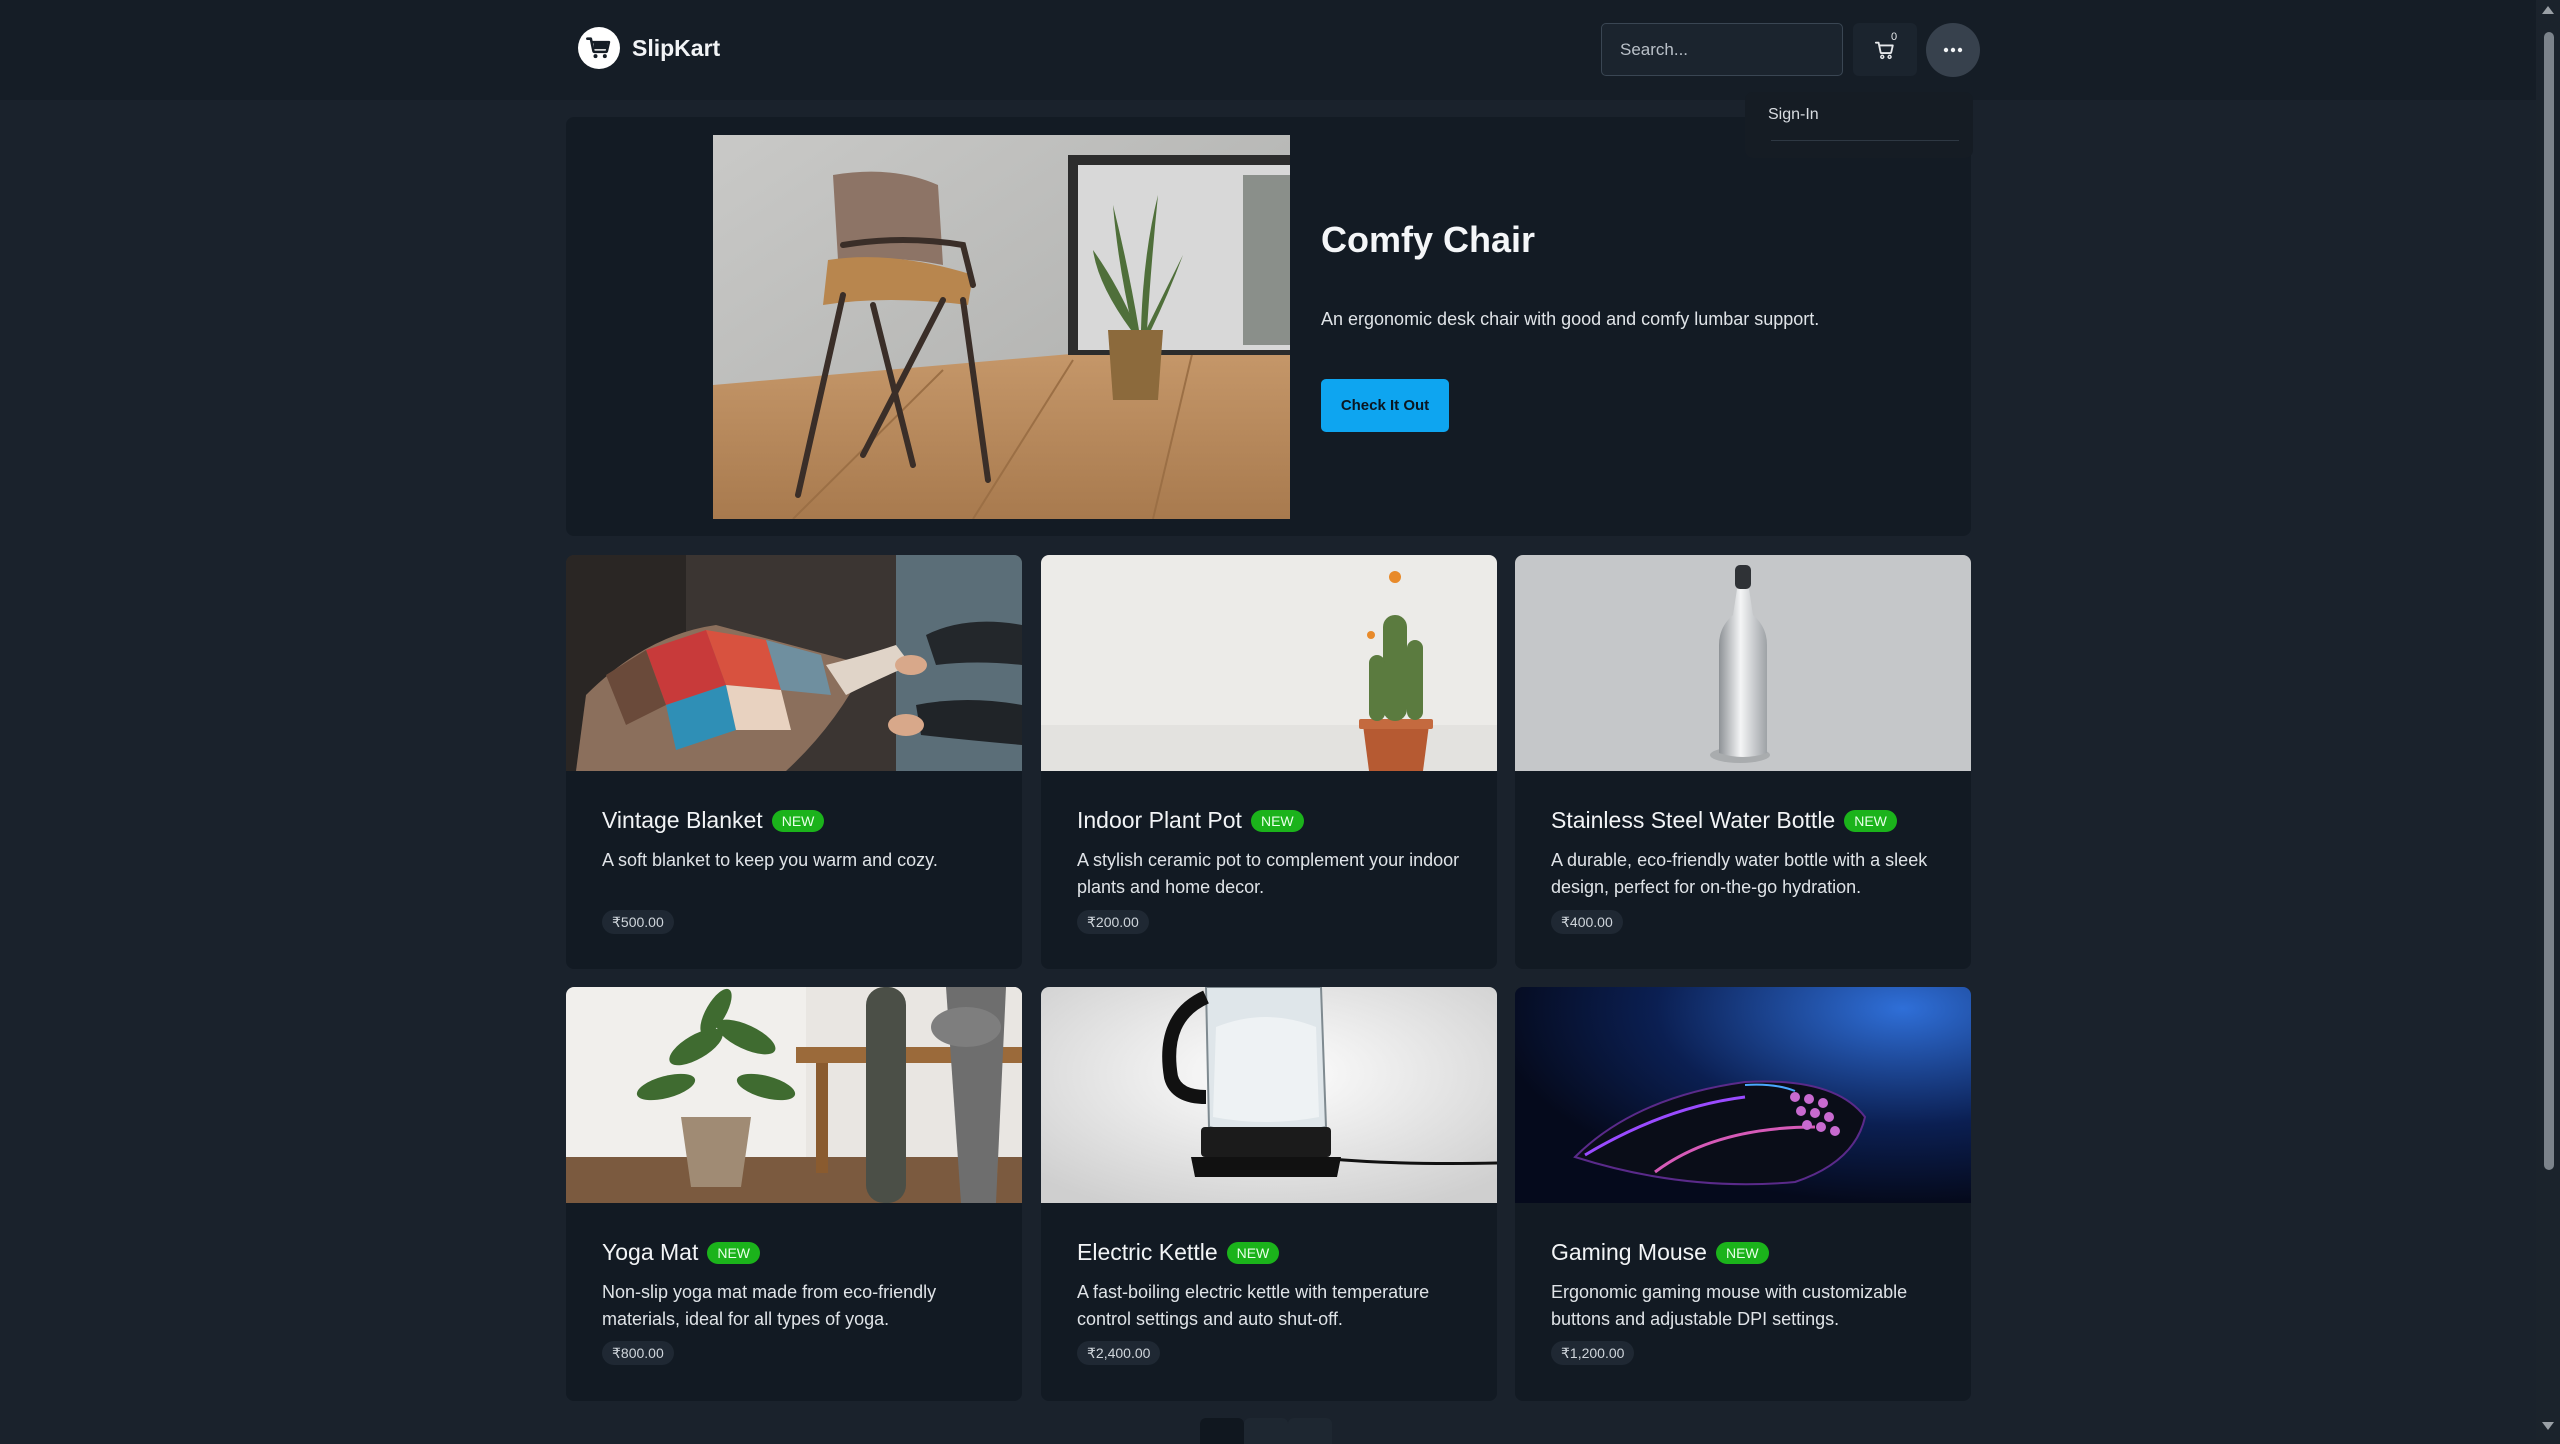  What do you see at coordinates (1593, 1353) in the screenshot?
I see `product-price: ₹1,200.00` at bounding box center [1593, 1353].